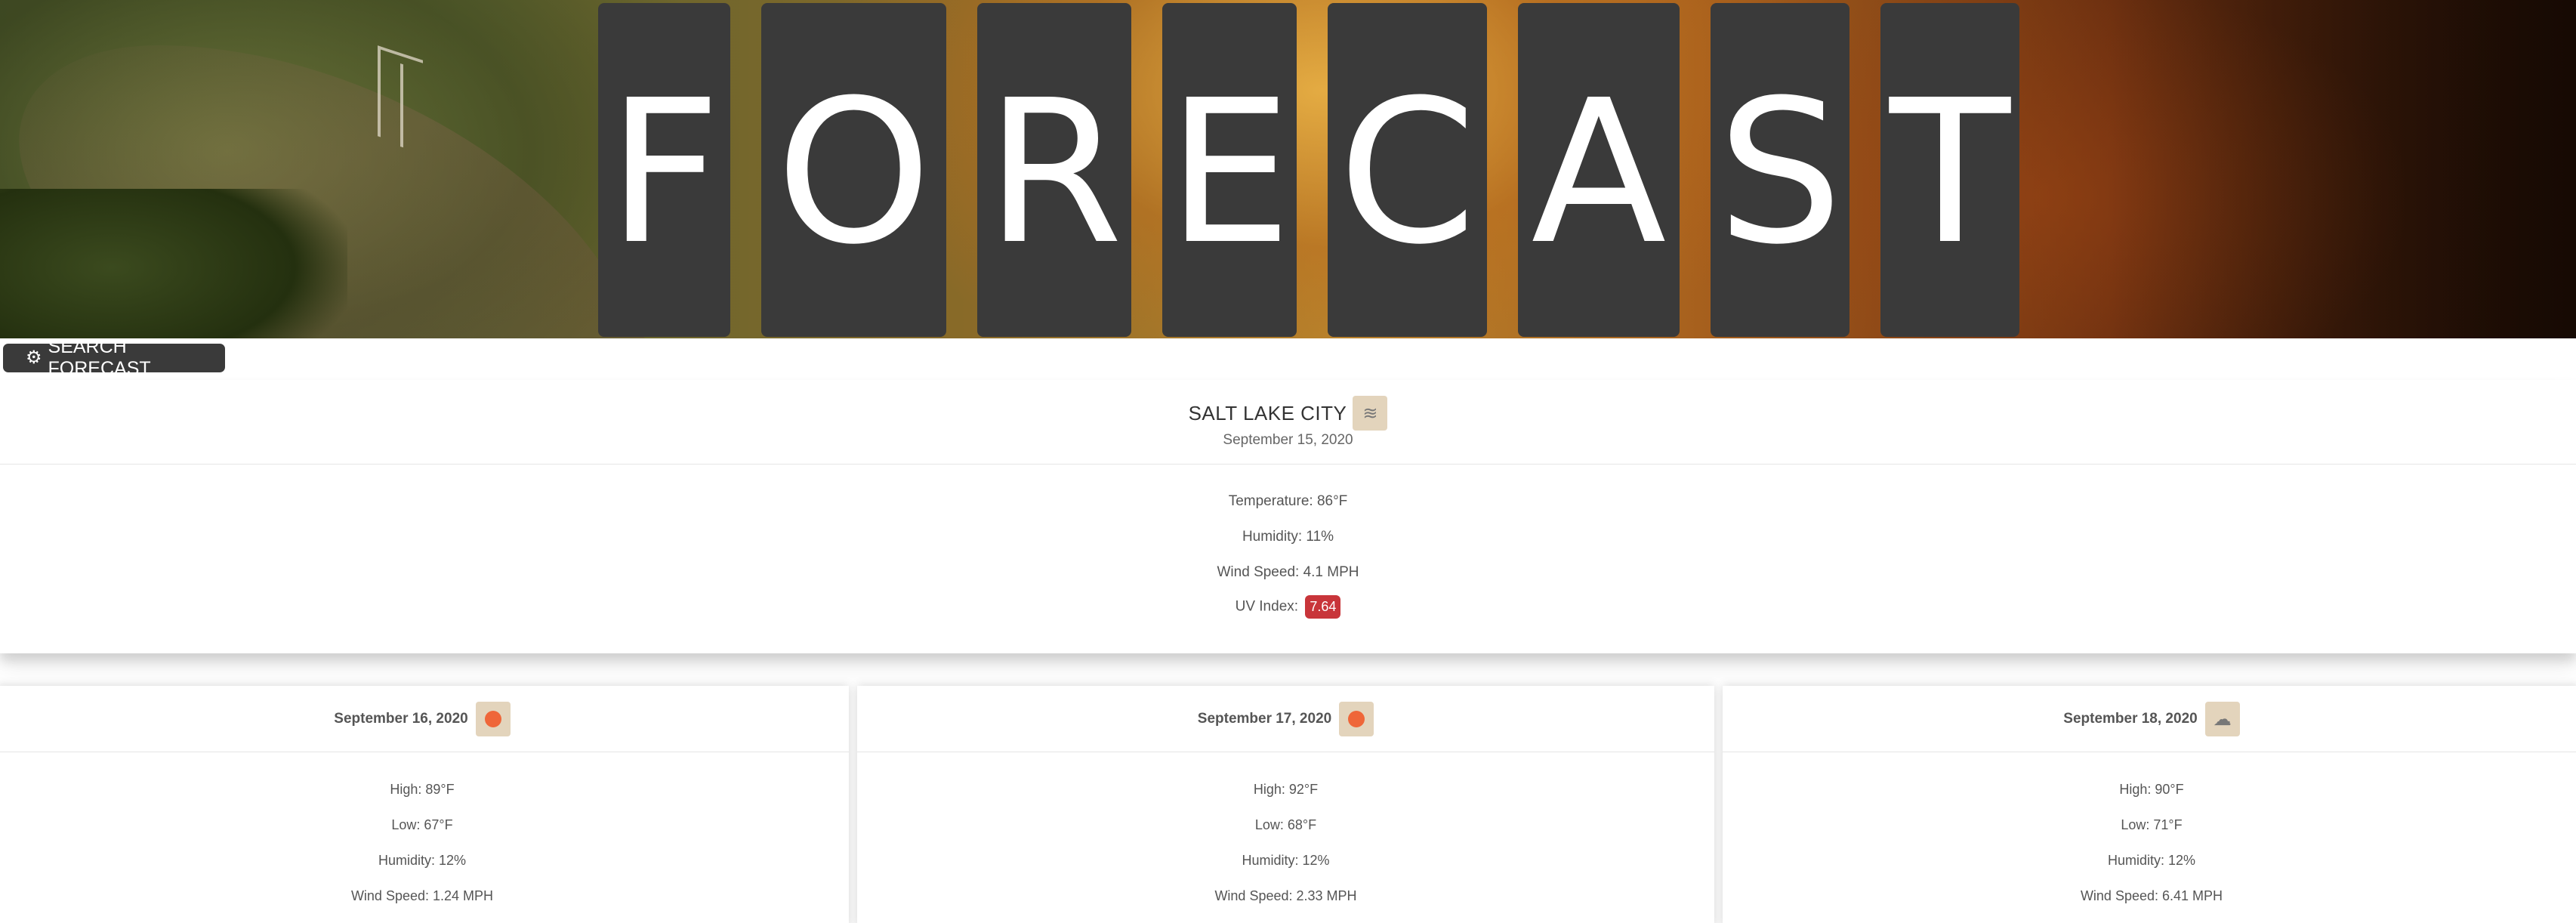  I want to click on title-letter-tile: T, so click(1949, 170).